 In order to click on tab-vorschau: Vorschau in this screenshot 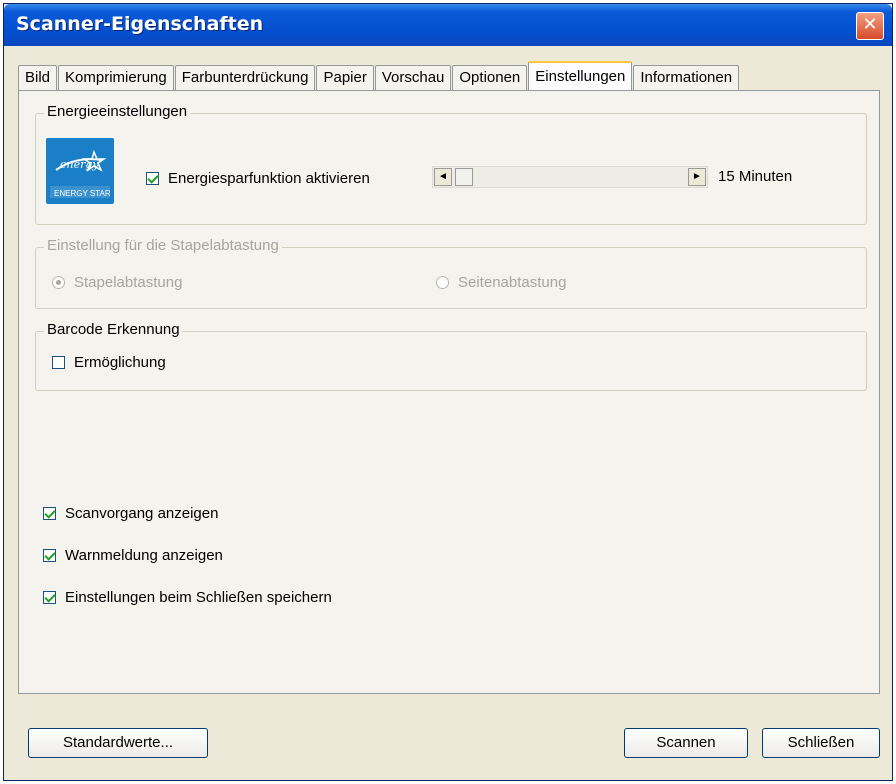, I will do `click(413, 77)`.